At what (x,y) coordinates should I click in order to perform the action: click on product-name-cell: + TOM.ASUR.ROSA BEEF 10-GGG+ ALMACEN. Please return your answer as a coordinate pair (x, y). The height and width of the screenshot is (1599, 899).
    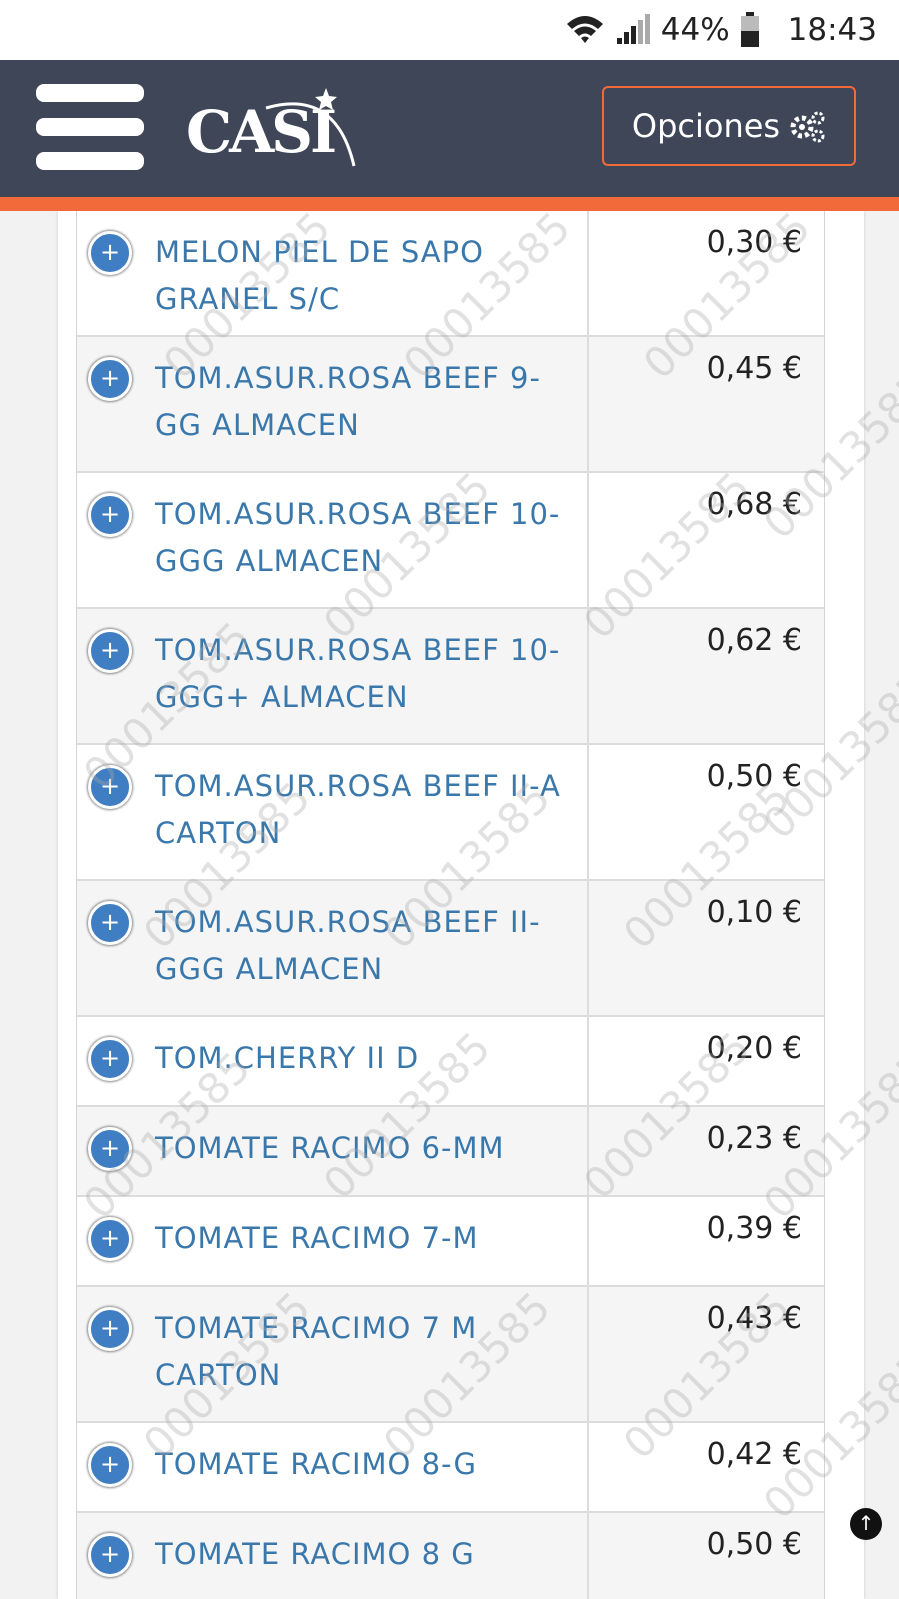
    Looking at the image, I should click on (333, 676).